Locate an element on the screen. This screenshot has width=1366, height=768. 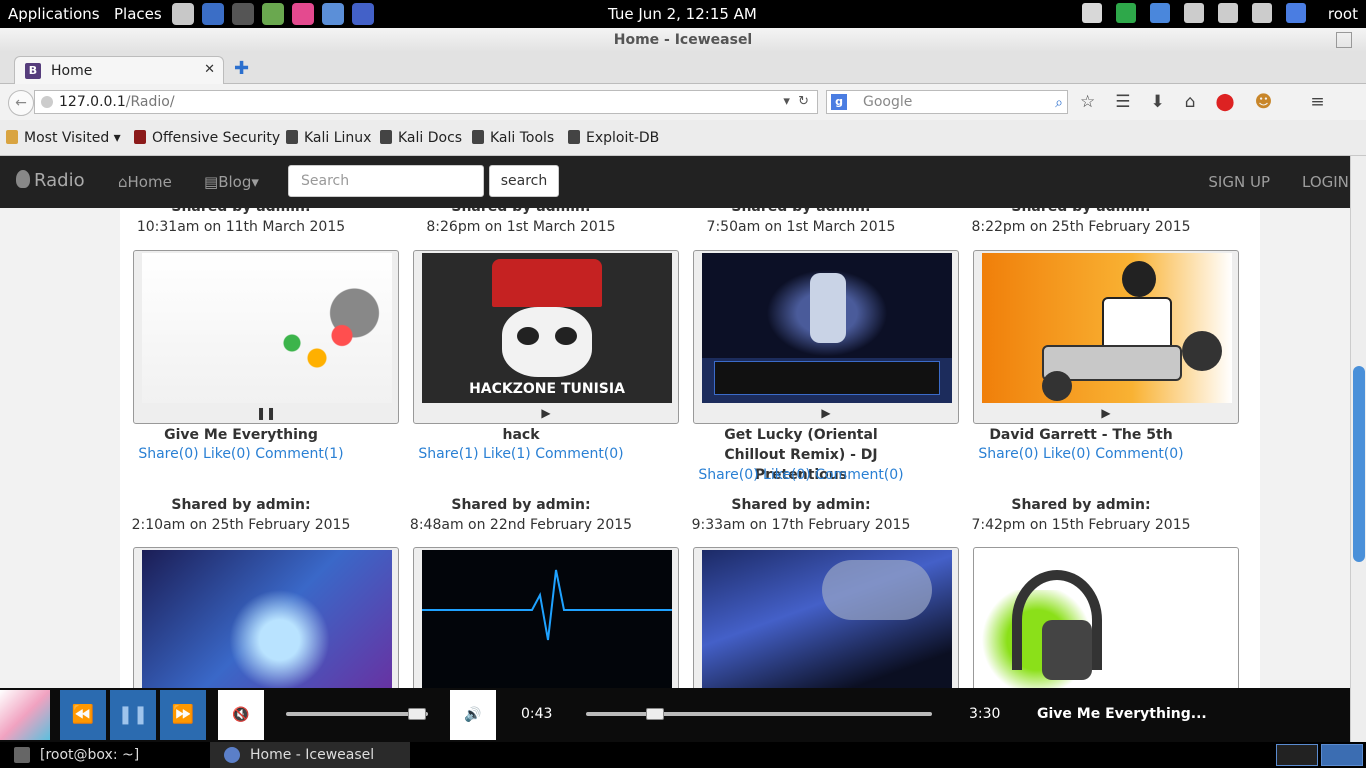
taskbar-terminal: [root@box: ~] is located at coordinates (105, 755).